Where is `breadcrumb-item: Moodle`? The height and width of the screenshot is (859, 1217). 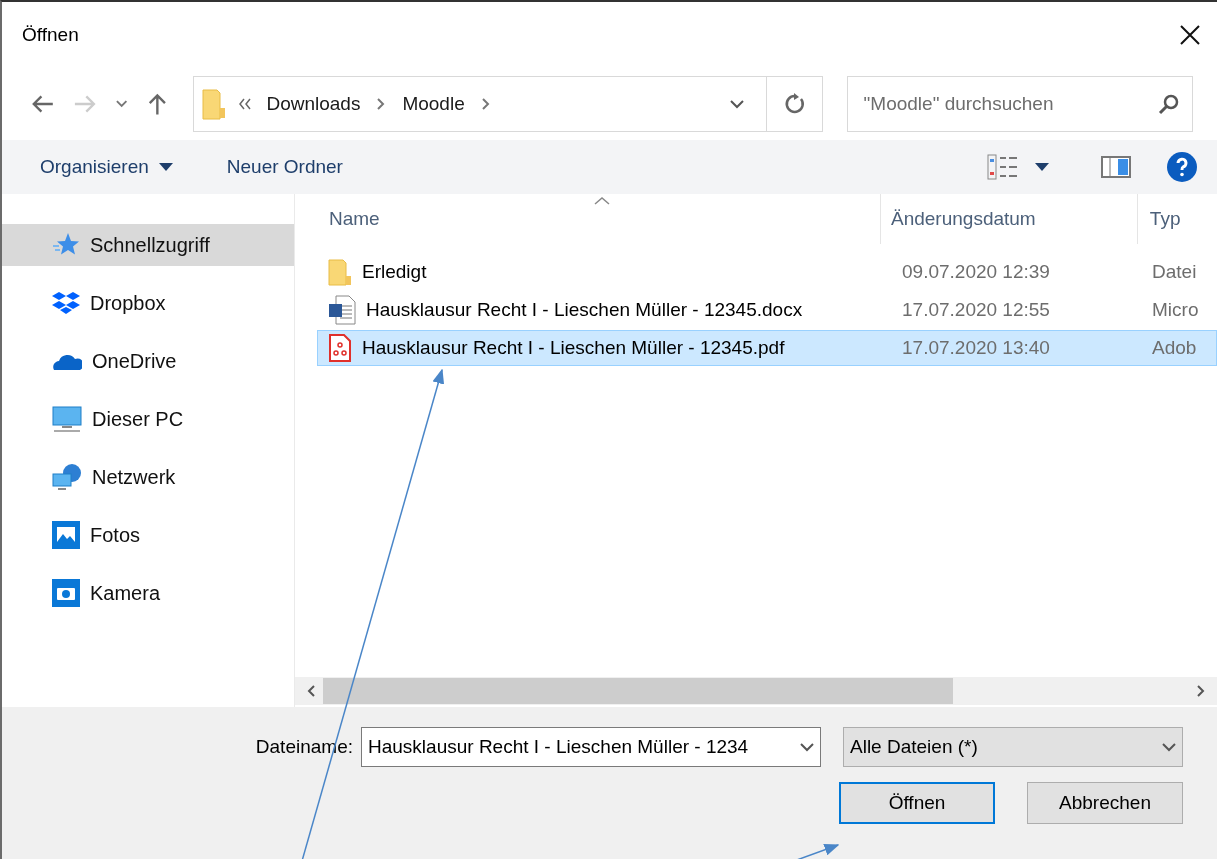 breadcrumb-item: Moodle is located at coordinates (433, 104).